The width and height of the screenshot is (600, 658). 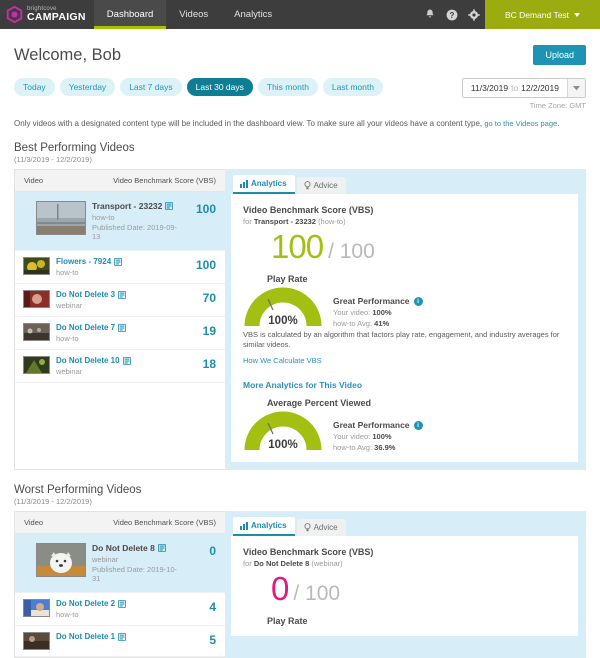 What do you see at coordinates (120, 642) in the screenshot?
I see `table-row: Do Not Delete 1 5` at bounding box center [120, 642].